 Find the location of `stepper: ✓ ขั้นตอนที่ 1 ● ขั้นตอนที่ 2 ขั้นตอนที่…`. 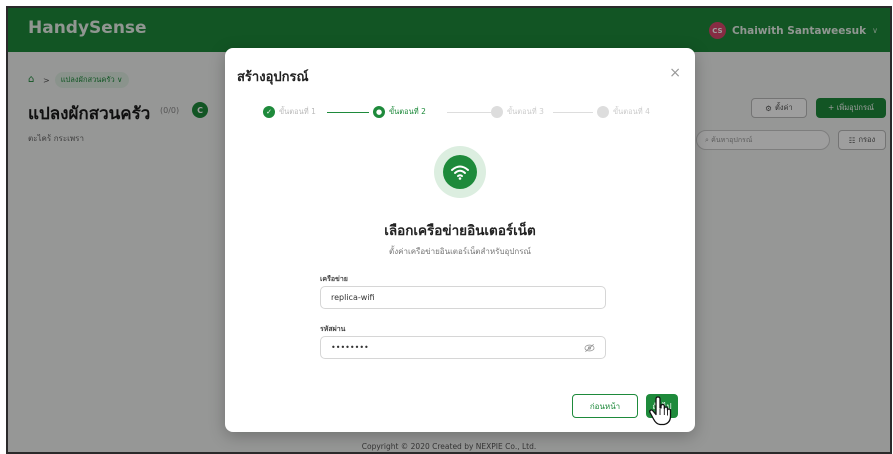

stepper: ✓ ขั้นตอนที่ 1 ● ขั้นตอนที่ 2 ขั้นตอนที่… is located at coordinates (463, 114).